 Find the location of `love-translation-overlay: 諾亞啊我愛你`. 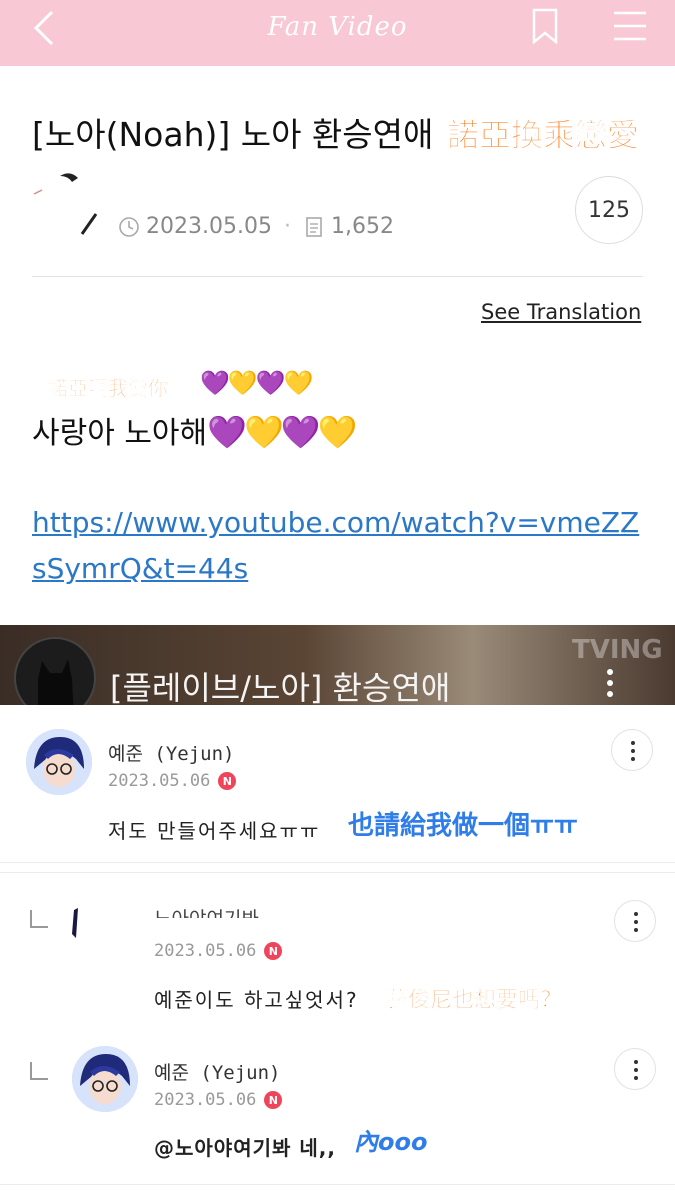

love-translation-overlay: 諾亞啊我愛你 is located at coordinates (108, 388).